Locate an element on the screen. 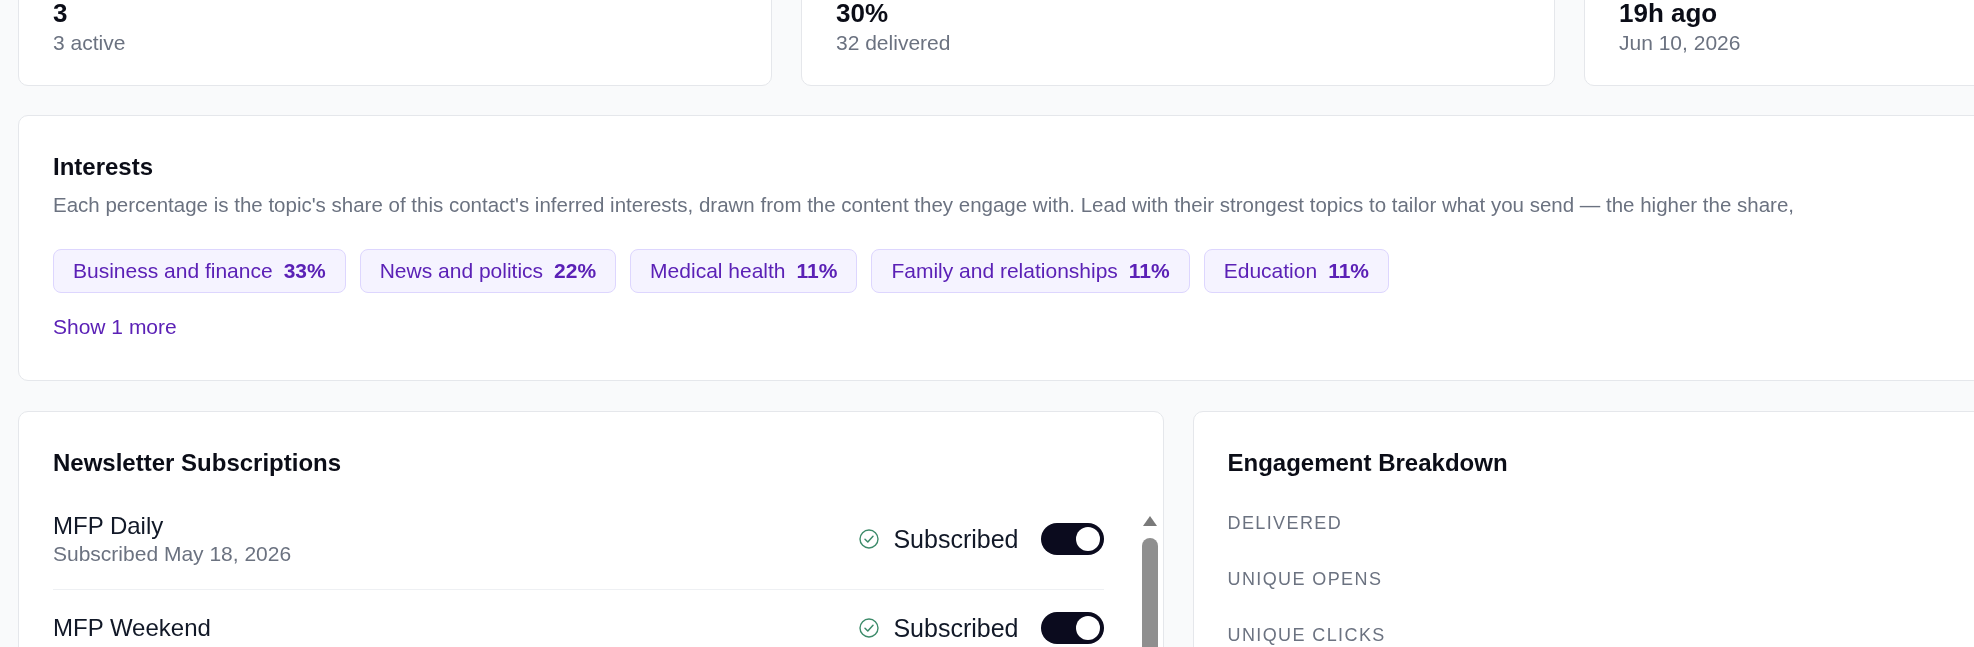 This screenshot has width=1974, height=647. stat-detail: 32 delivered is located at coordinates (893, 43).